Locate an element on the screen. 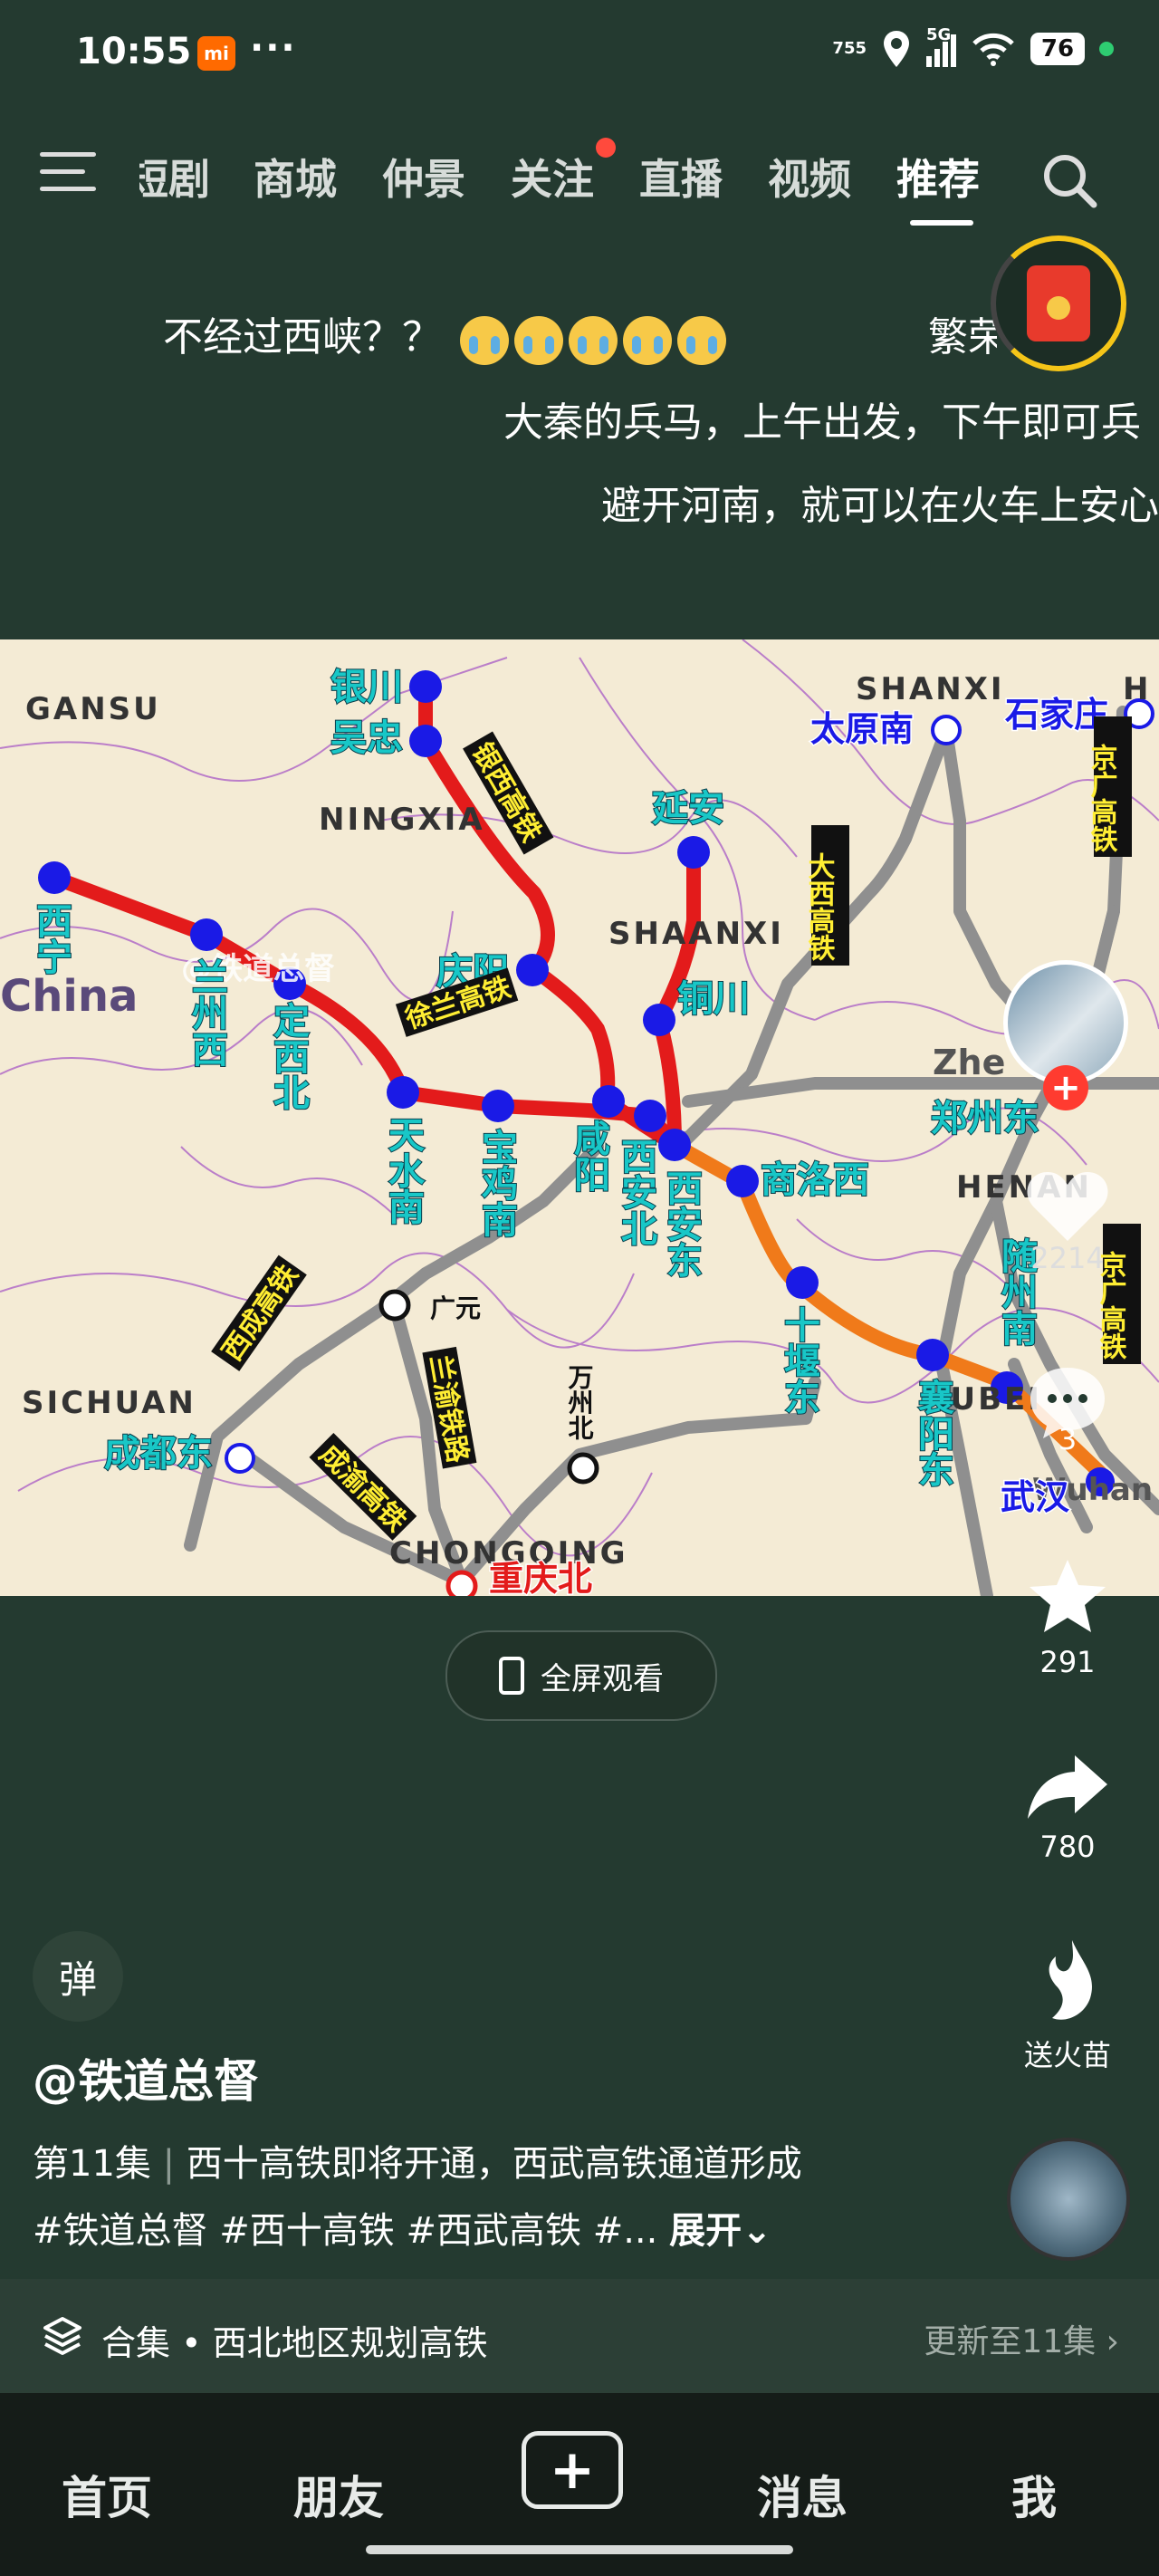  svg-text: 重庆北 is located at coordinates (540, 1577).